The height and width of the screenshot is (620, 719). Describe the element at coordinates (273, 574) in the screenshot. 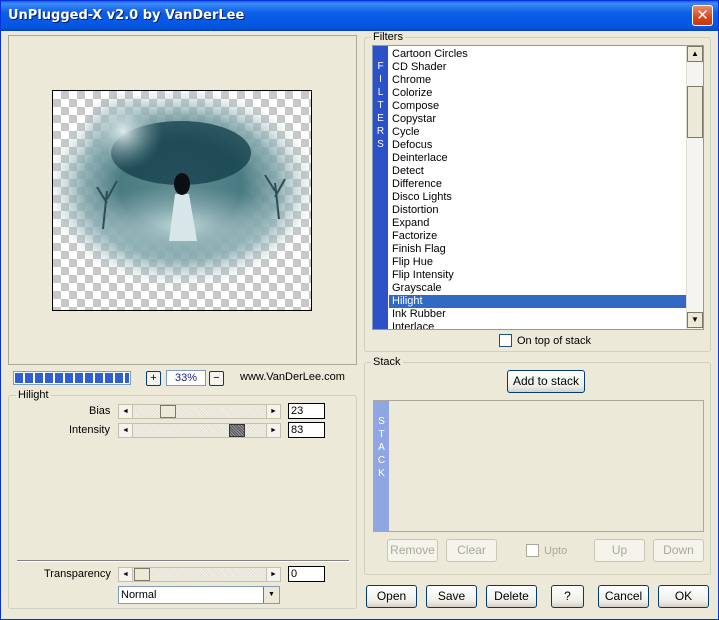

I see `transparency-right-arrow: ►` at that location.